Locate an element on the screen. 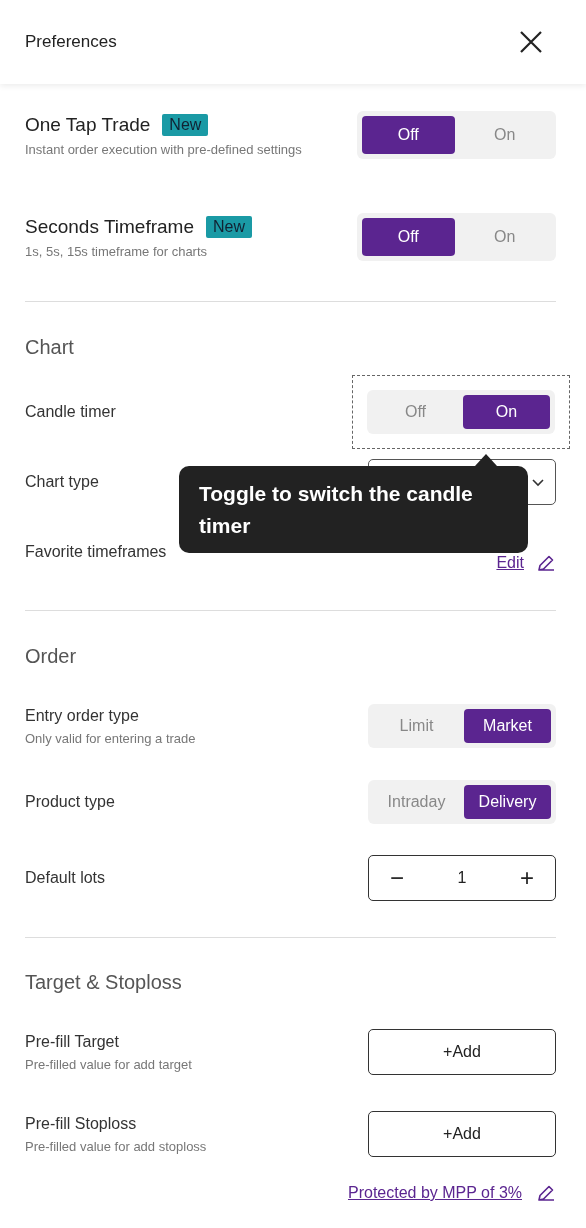 This screenshot has height=1228, width=586. setting-label: Product type is located at coordinates (70, 802).